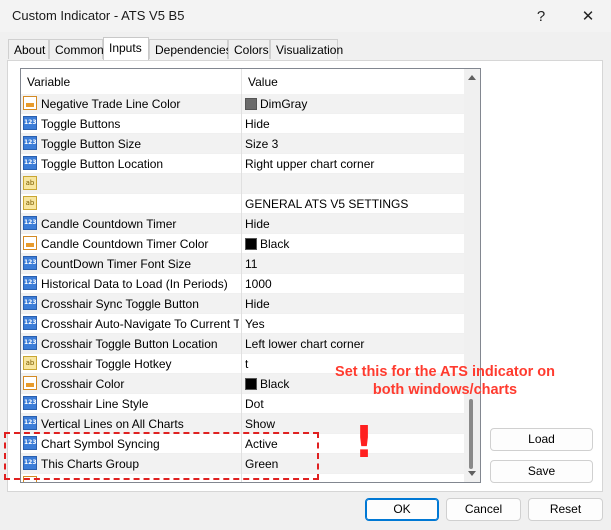 The width and height of the screenshot is (611, 530). I want to click on vertical-scrollbar, so click(472, 275).